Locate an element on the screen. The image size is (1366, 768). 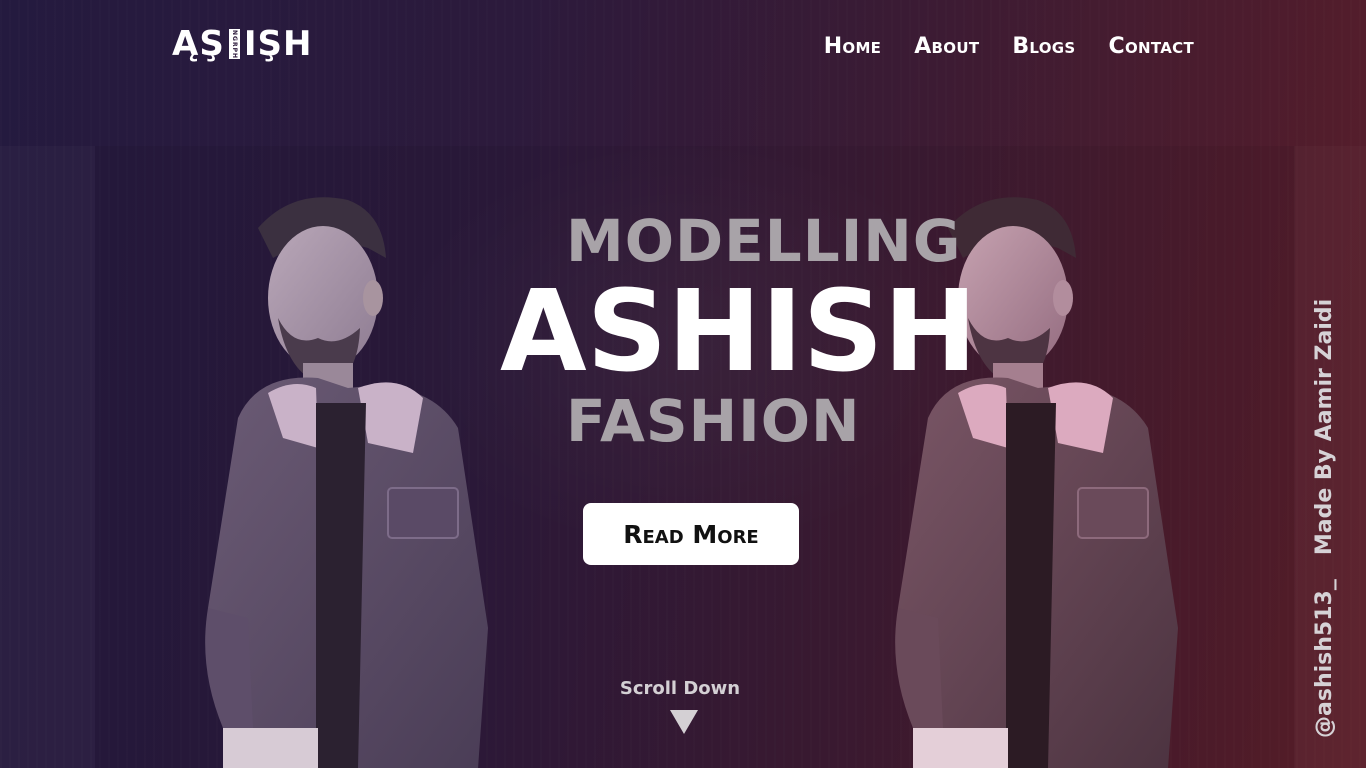
hero-line-modelling: MODELLING is located at coordinates (764, 241).